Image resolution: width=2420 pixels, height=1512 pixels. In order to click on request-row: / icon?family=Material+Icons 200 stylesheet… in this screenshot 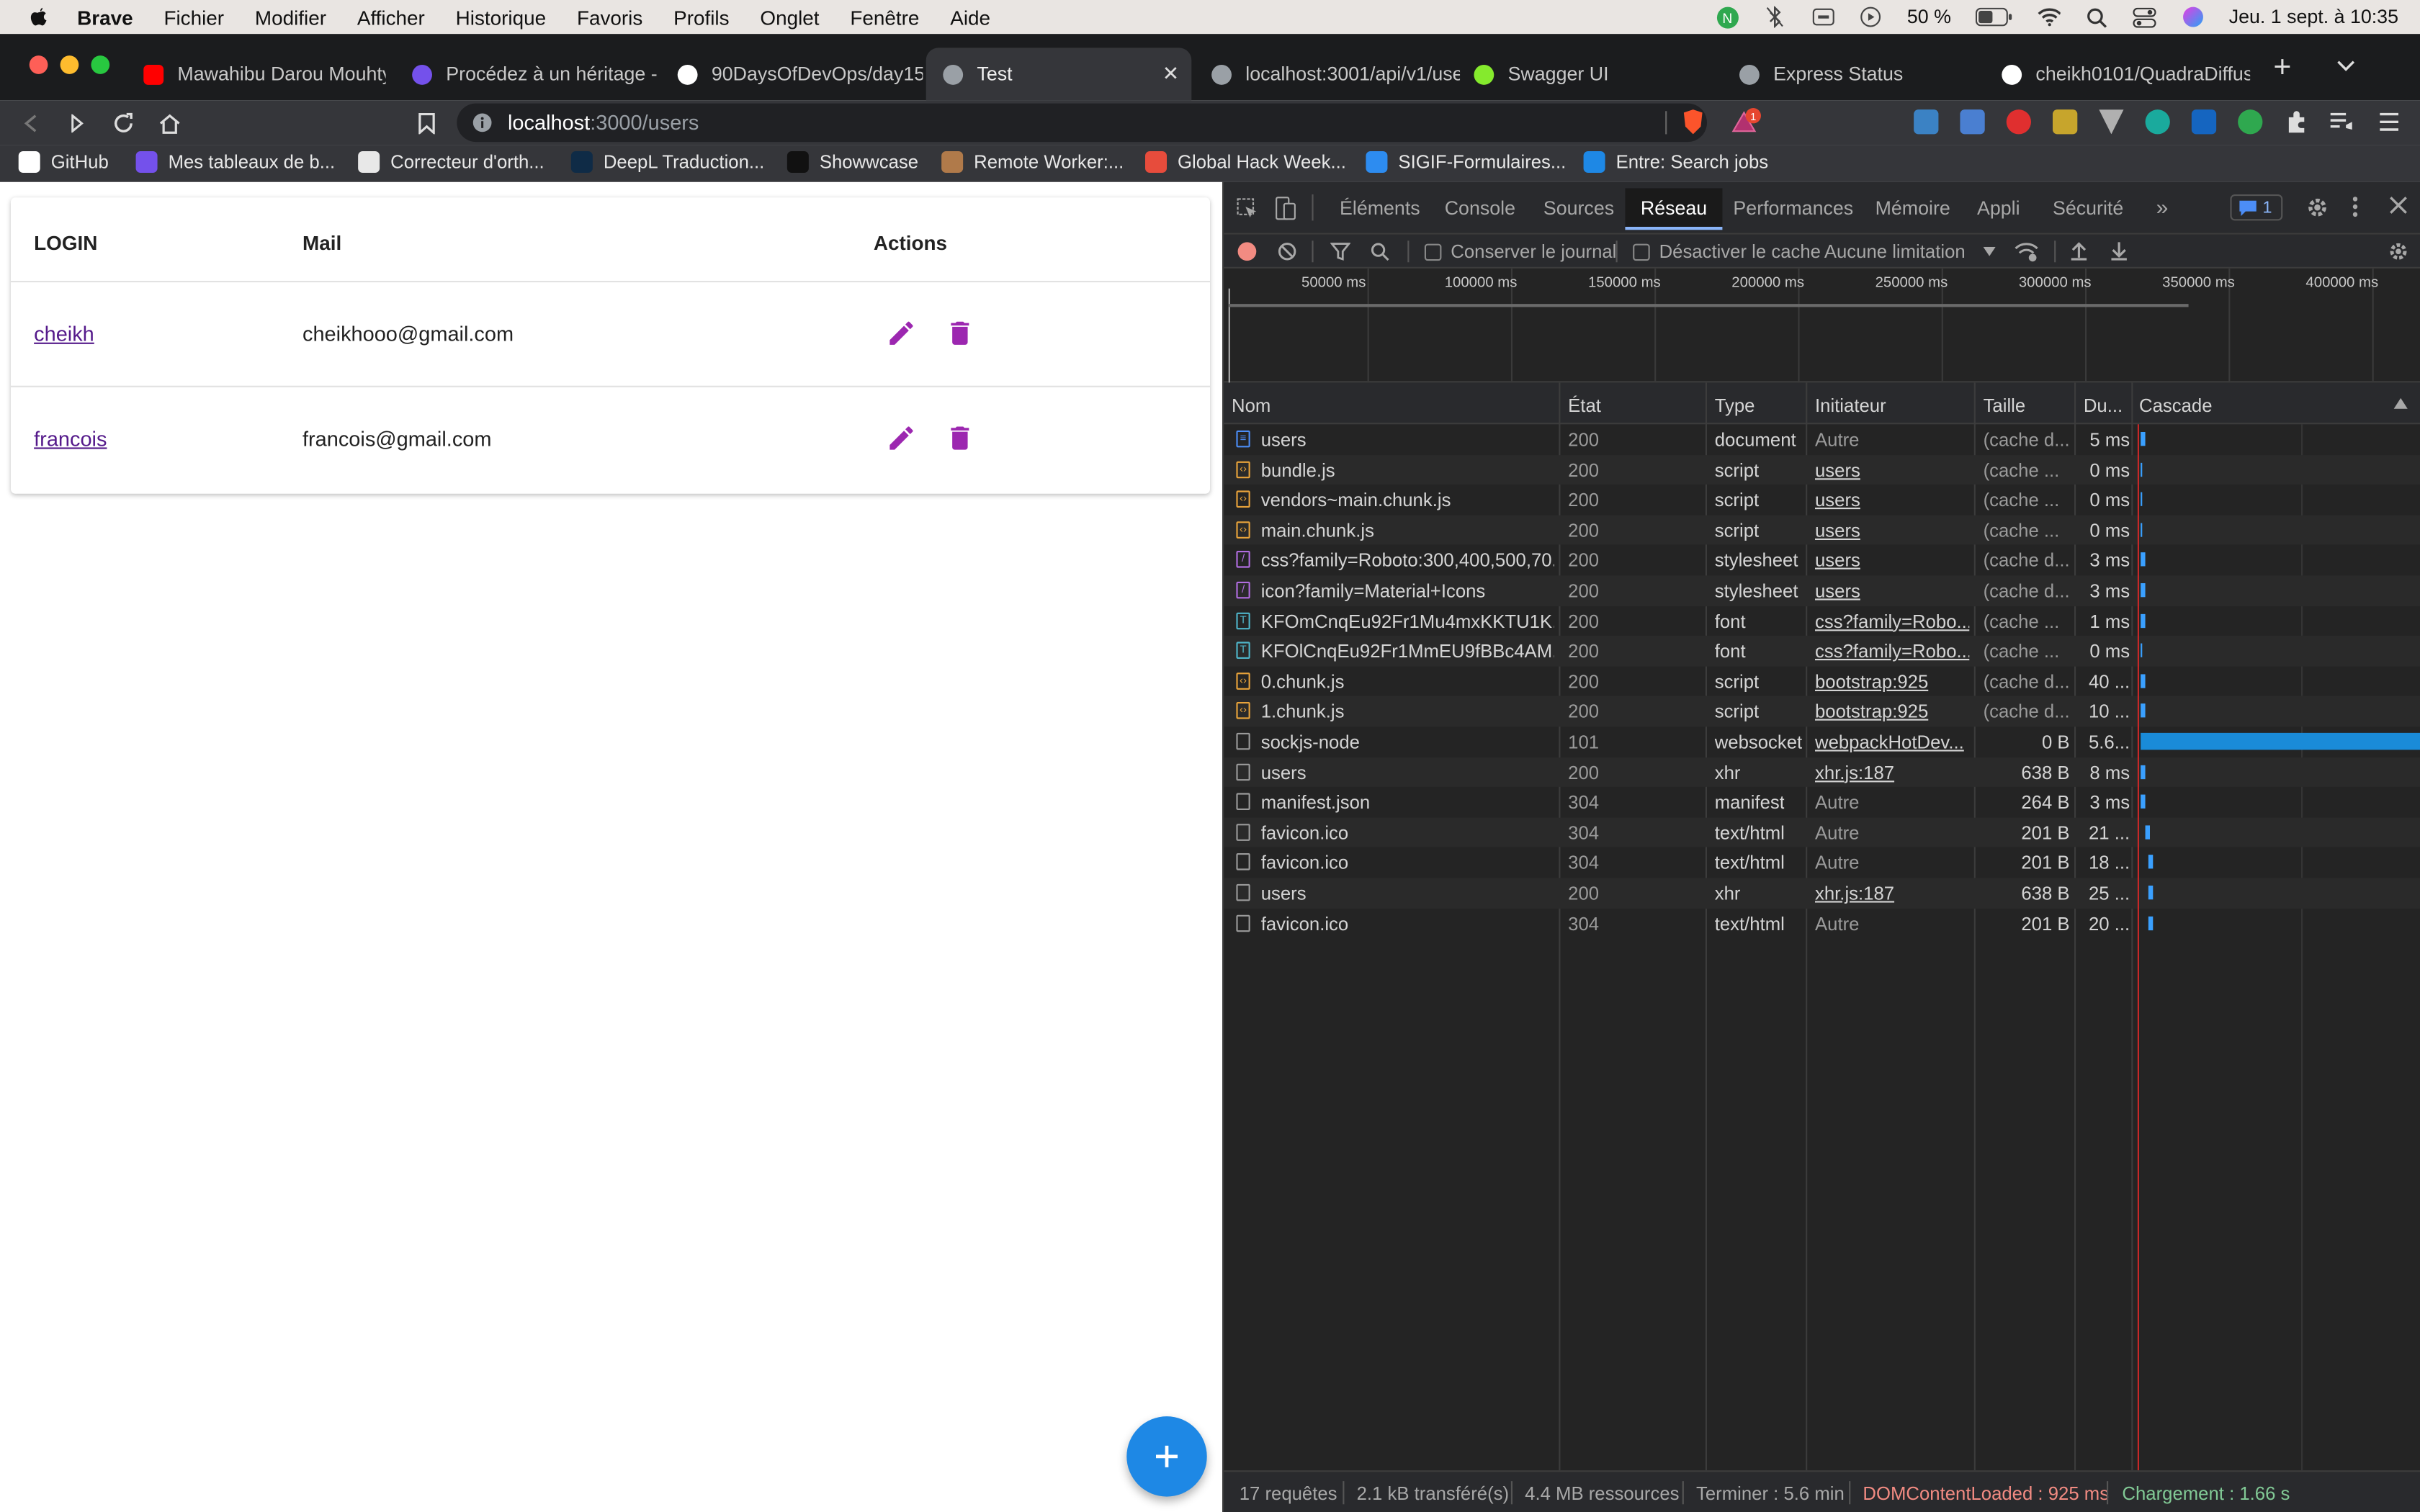, I will do `click(1822, 590)`.